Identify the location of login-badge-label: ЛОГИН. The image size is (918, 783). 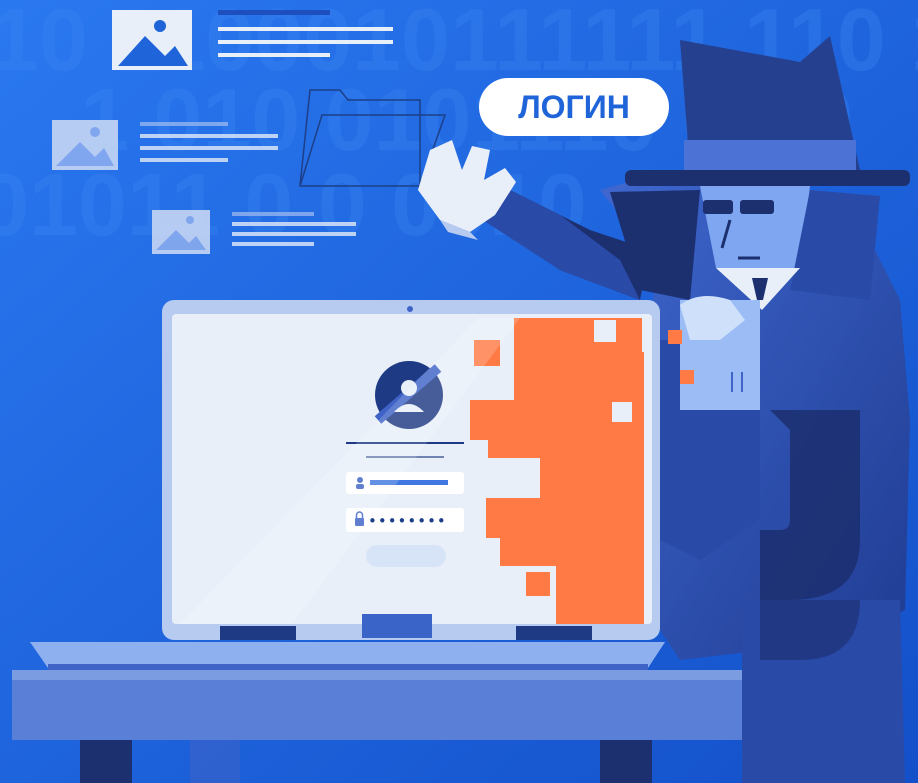
(574, 107).